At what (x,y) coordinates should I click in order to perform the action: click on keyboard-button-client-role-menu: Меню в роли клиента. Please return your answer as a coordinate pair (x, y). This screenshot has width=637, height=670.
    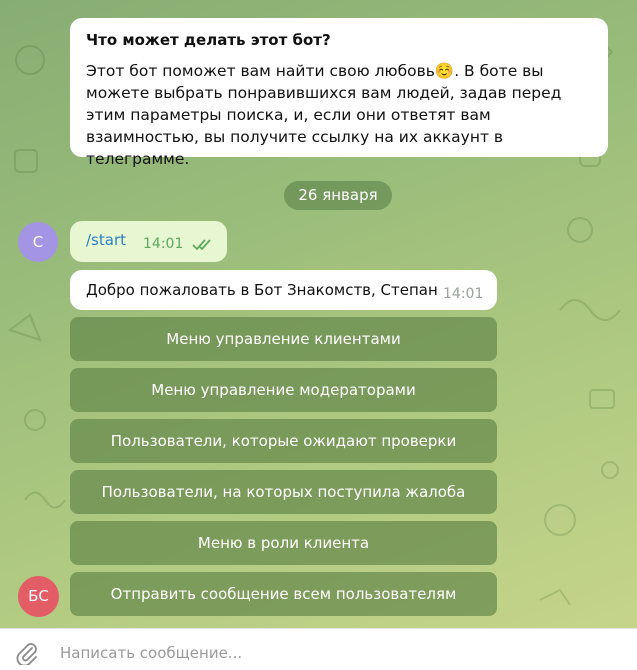
    Looking at the image, I should click on (283, 543).